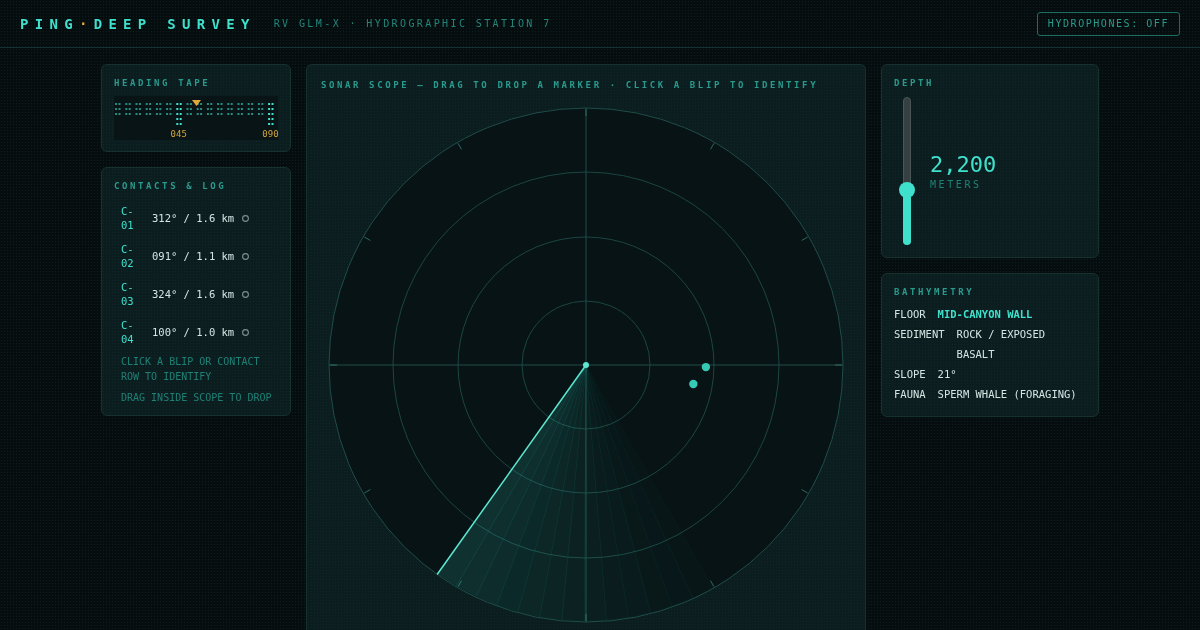 The height and width of the screenshot is (630, 1200). What do you see at coordinates (178, 134) in the screenshot?
I see `heading-label: 045` at bounding box center [178, 134].